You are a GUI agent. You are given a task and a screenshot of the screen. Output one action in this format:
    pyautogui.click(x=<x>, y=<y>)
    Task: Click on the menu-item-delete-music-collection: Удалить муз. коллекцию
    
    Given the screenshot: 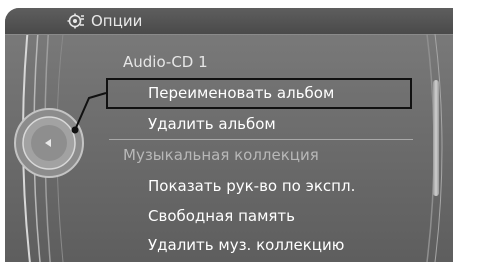 What is the action you would take?
    pyautogui.click(x=246, y=245)
    